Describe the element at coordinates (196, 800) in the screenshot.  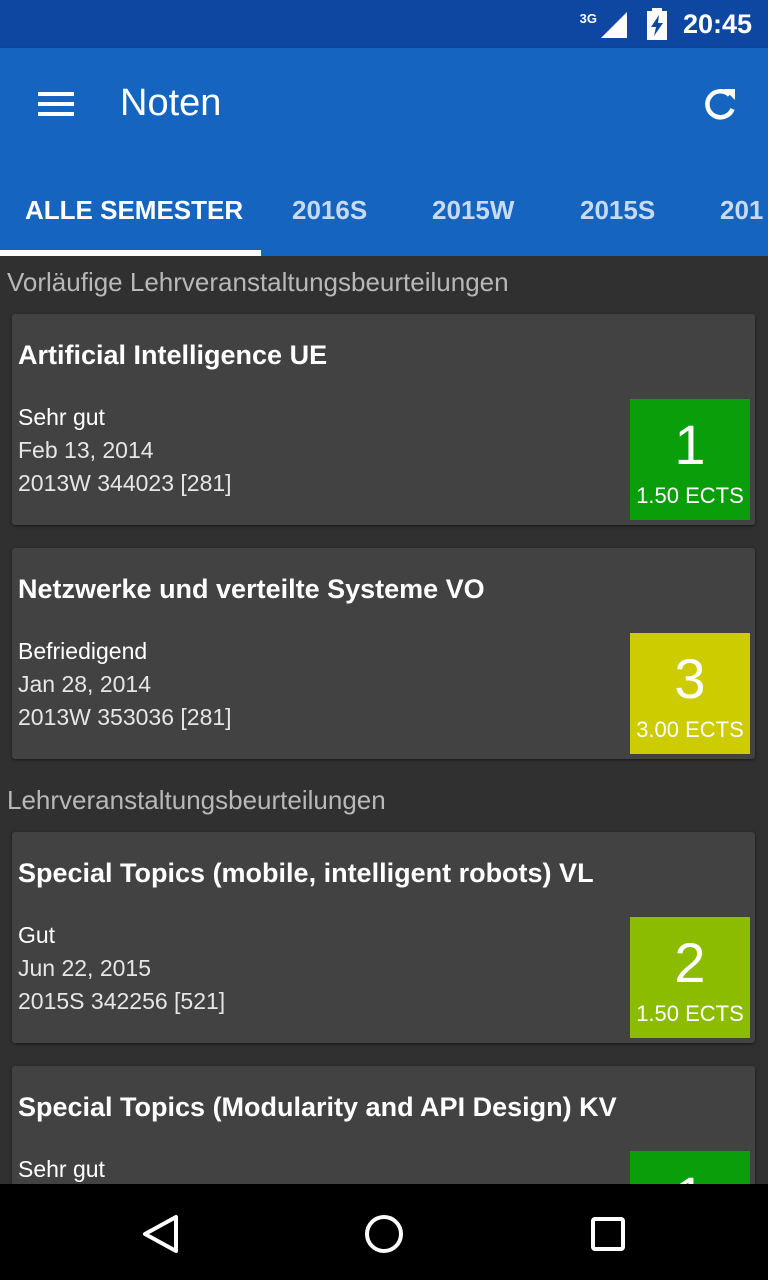
I see `section-header-final: Lehrveranstaltungsbeurteilungen` at that location.